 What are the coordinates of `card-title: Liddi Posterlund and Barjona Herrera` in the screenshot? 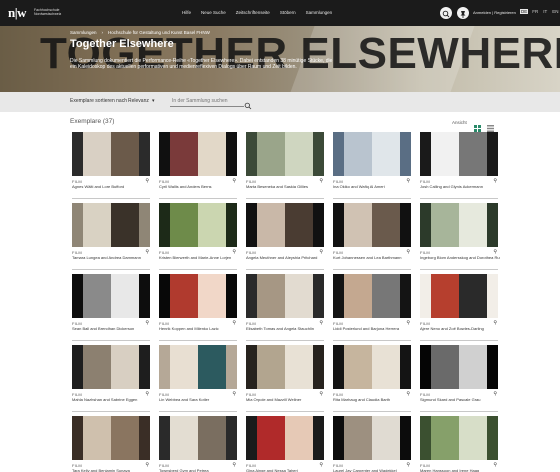 It's located at (373, 328).